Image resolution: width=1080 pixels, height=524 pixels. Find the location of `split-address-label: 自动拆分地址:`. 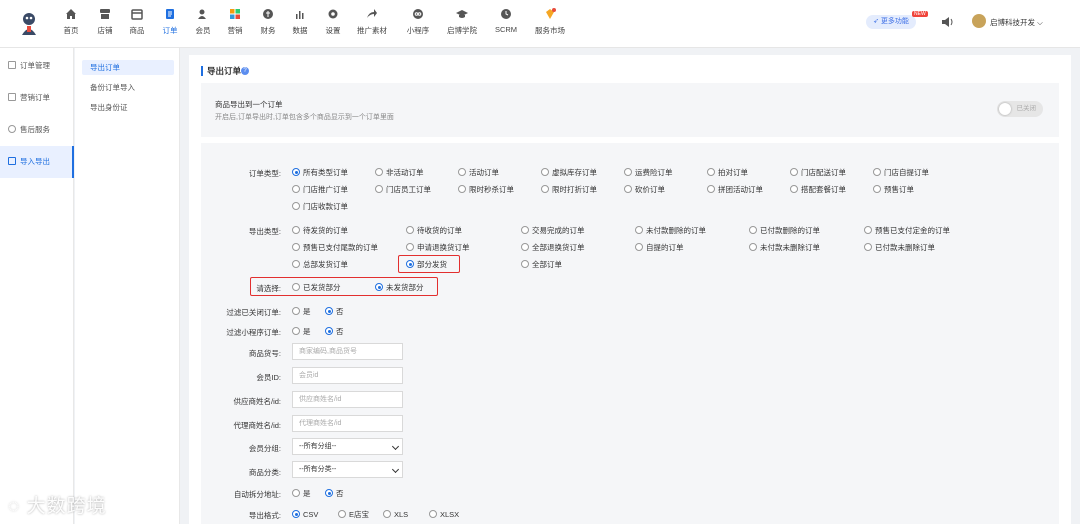

split-address-label: 自动拆分地址: is located at coordinates (257, 494).